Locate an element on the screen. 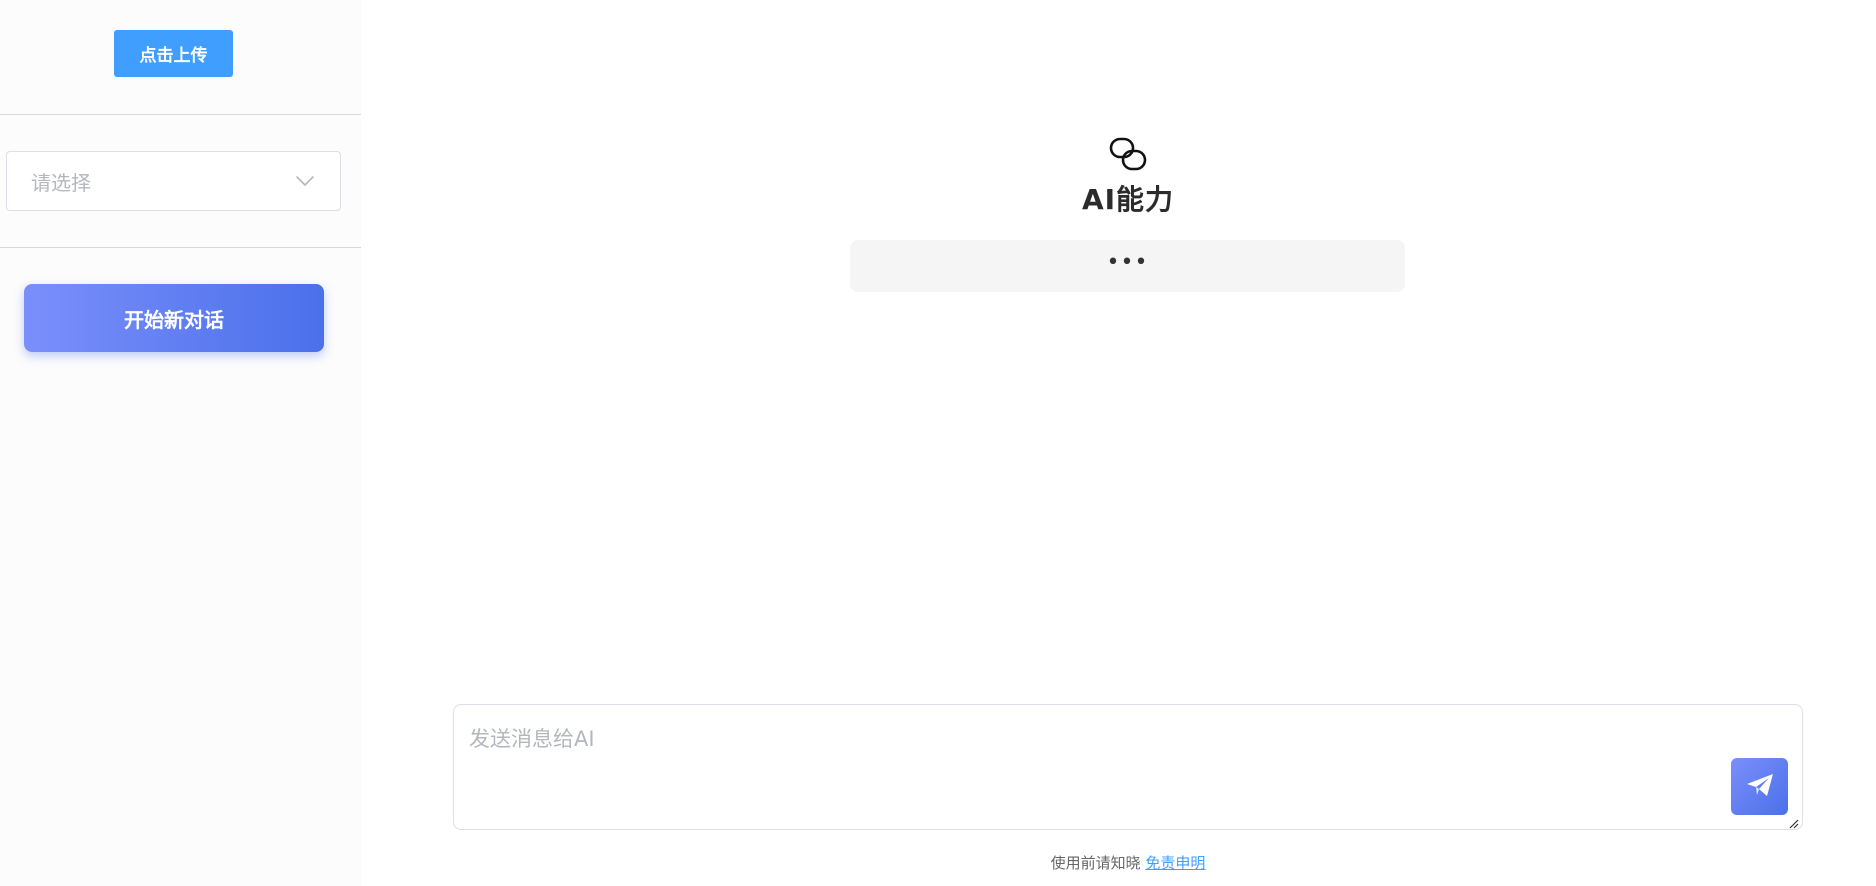 The height and width of the screenshot is (886, 1876). upload-button: 点击上传 is located at coordinates (173, 53).